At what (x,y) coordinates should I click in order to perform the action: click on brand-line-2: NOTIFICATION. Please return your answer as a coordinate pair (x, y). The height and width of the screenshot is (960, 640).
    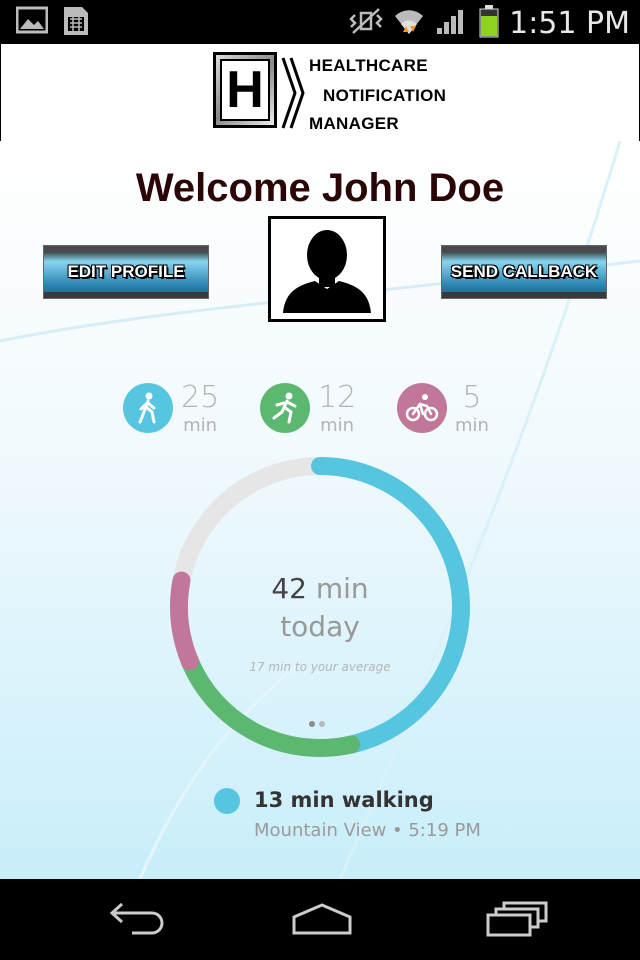
    Looking at the image, I should click on (385, 95).